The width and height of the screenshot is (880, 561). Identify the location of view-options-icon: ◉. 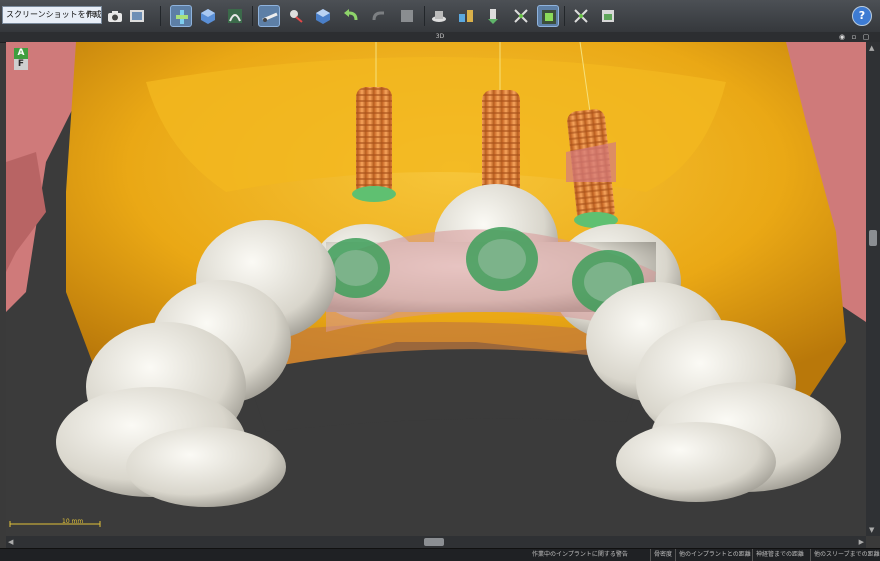
(842, 37).